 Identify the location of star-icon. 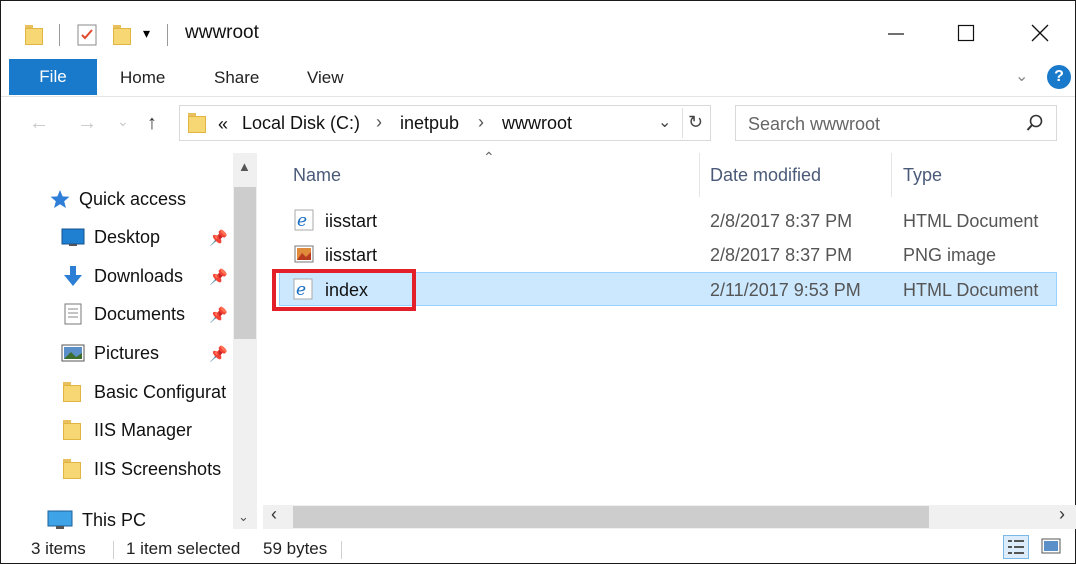
(60, 199).